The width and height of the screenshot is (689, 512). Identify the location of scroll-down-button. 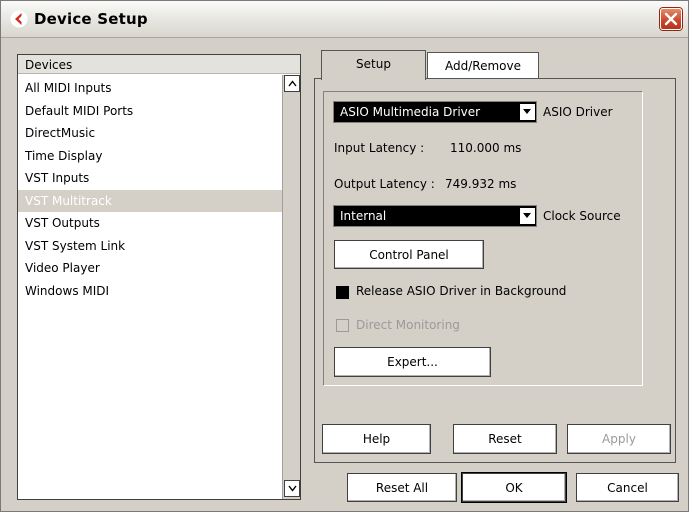
(292, 488).